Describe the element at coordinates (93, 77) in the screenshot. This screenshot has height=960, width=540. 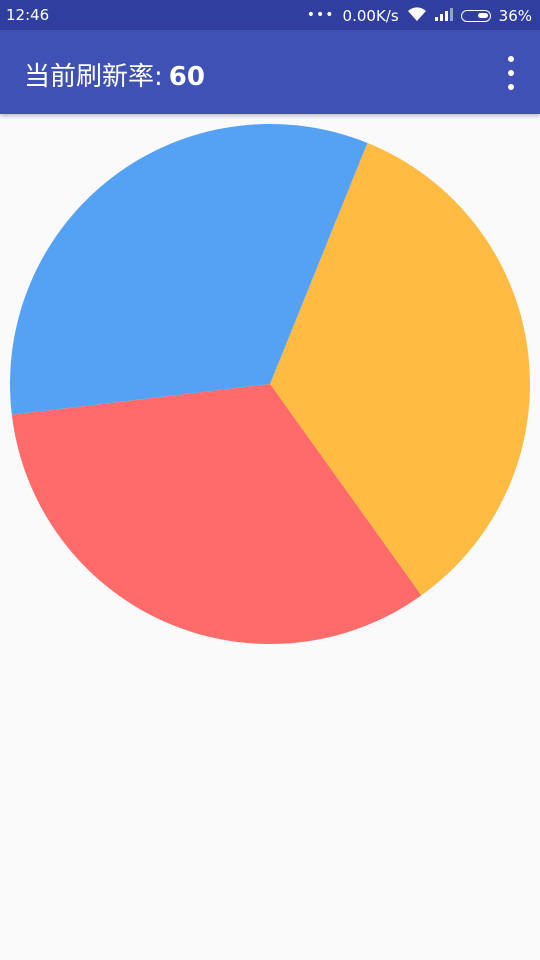
I see `title-label: 当前刷新率:` at that location.